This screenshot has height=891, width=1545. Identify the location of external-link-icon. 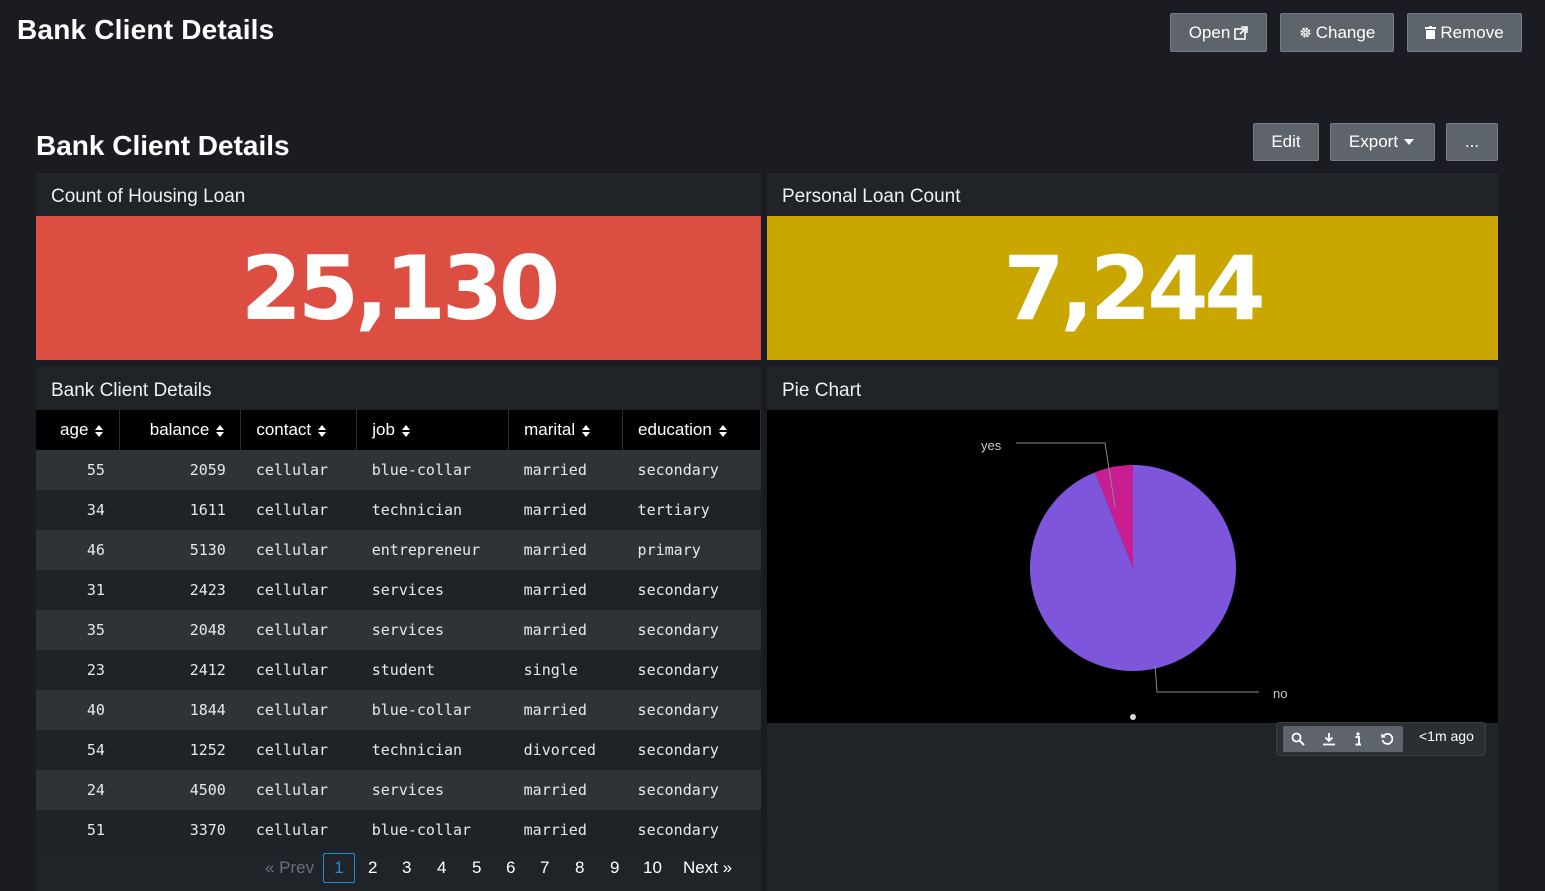
(1241, 32).